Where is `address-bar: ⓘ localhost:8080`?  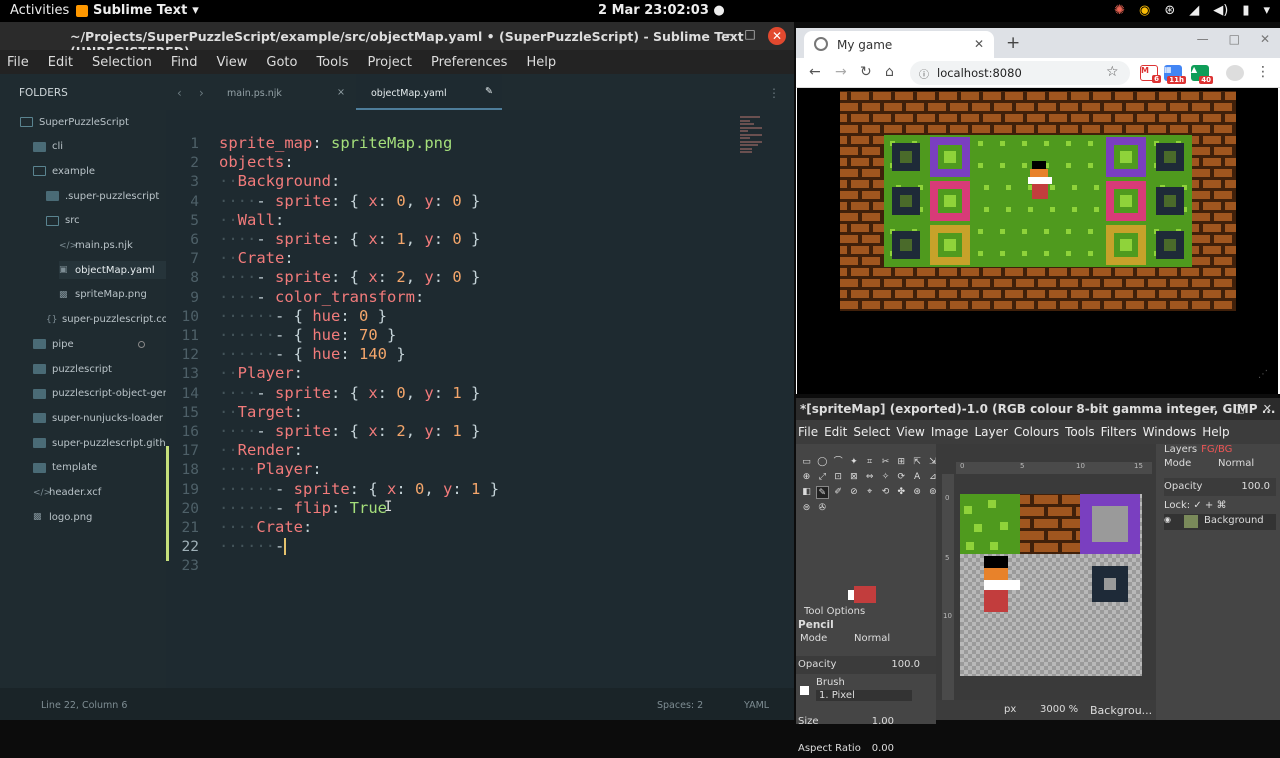 address-bar: ⓘ localhost:8080 is located at coordinates (1020, 73).